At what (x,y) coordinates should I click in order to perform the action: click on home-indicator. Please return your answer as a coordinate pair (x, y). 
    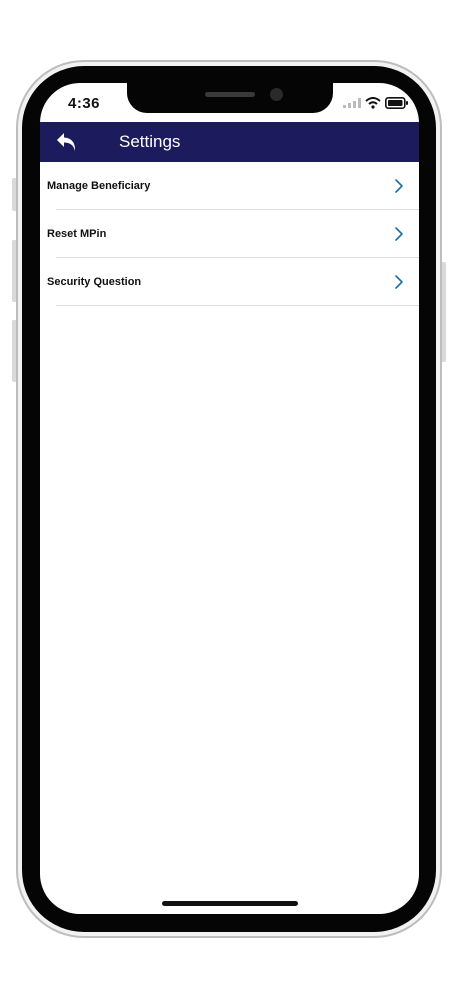
    Looking at the image, I should click on (230, 903).